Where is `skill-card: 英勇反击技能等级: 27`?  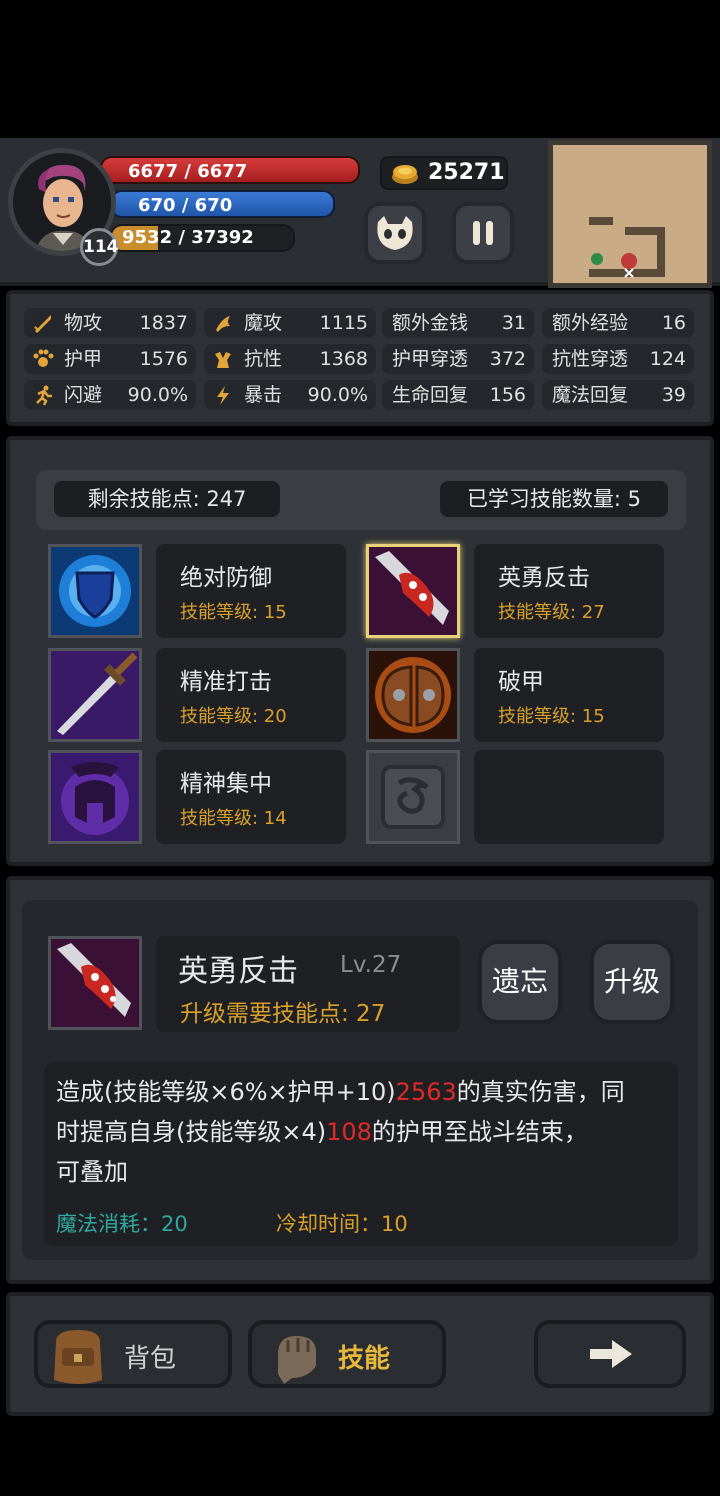
skill-card: 英勇反击技能等级: 27 is located at coordinates (569, 591).